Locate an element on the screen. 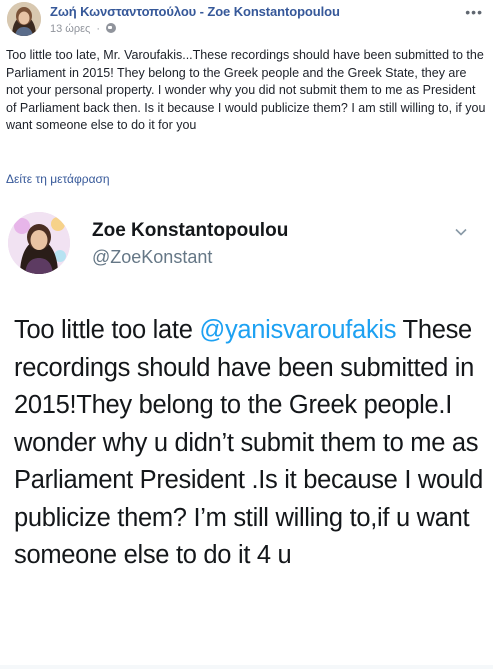 Image resolution: width=493 pixels, height=669 pixels. tweet-avatar is located at coordinates (39, 243).